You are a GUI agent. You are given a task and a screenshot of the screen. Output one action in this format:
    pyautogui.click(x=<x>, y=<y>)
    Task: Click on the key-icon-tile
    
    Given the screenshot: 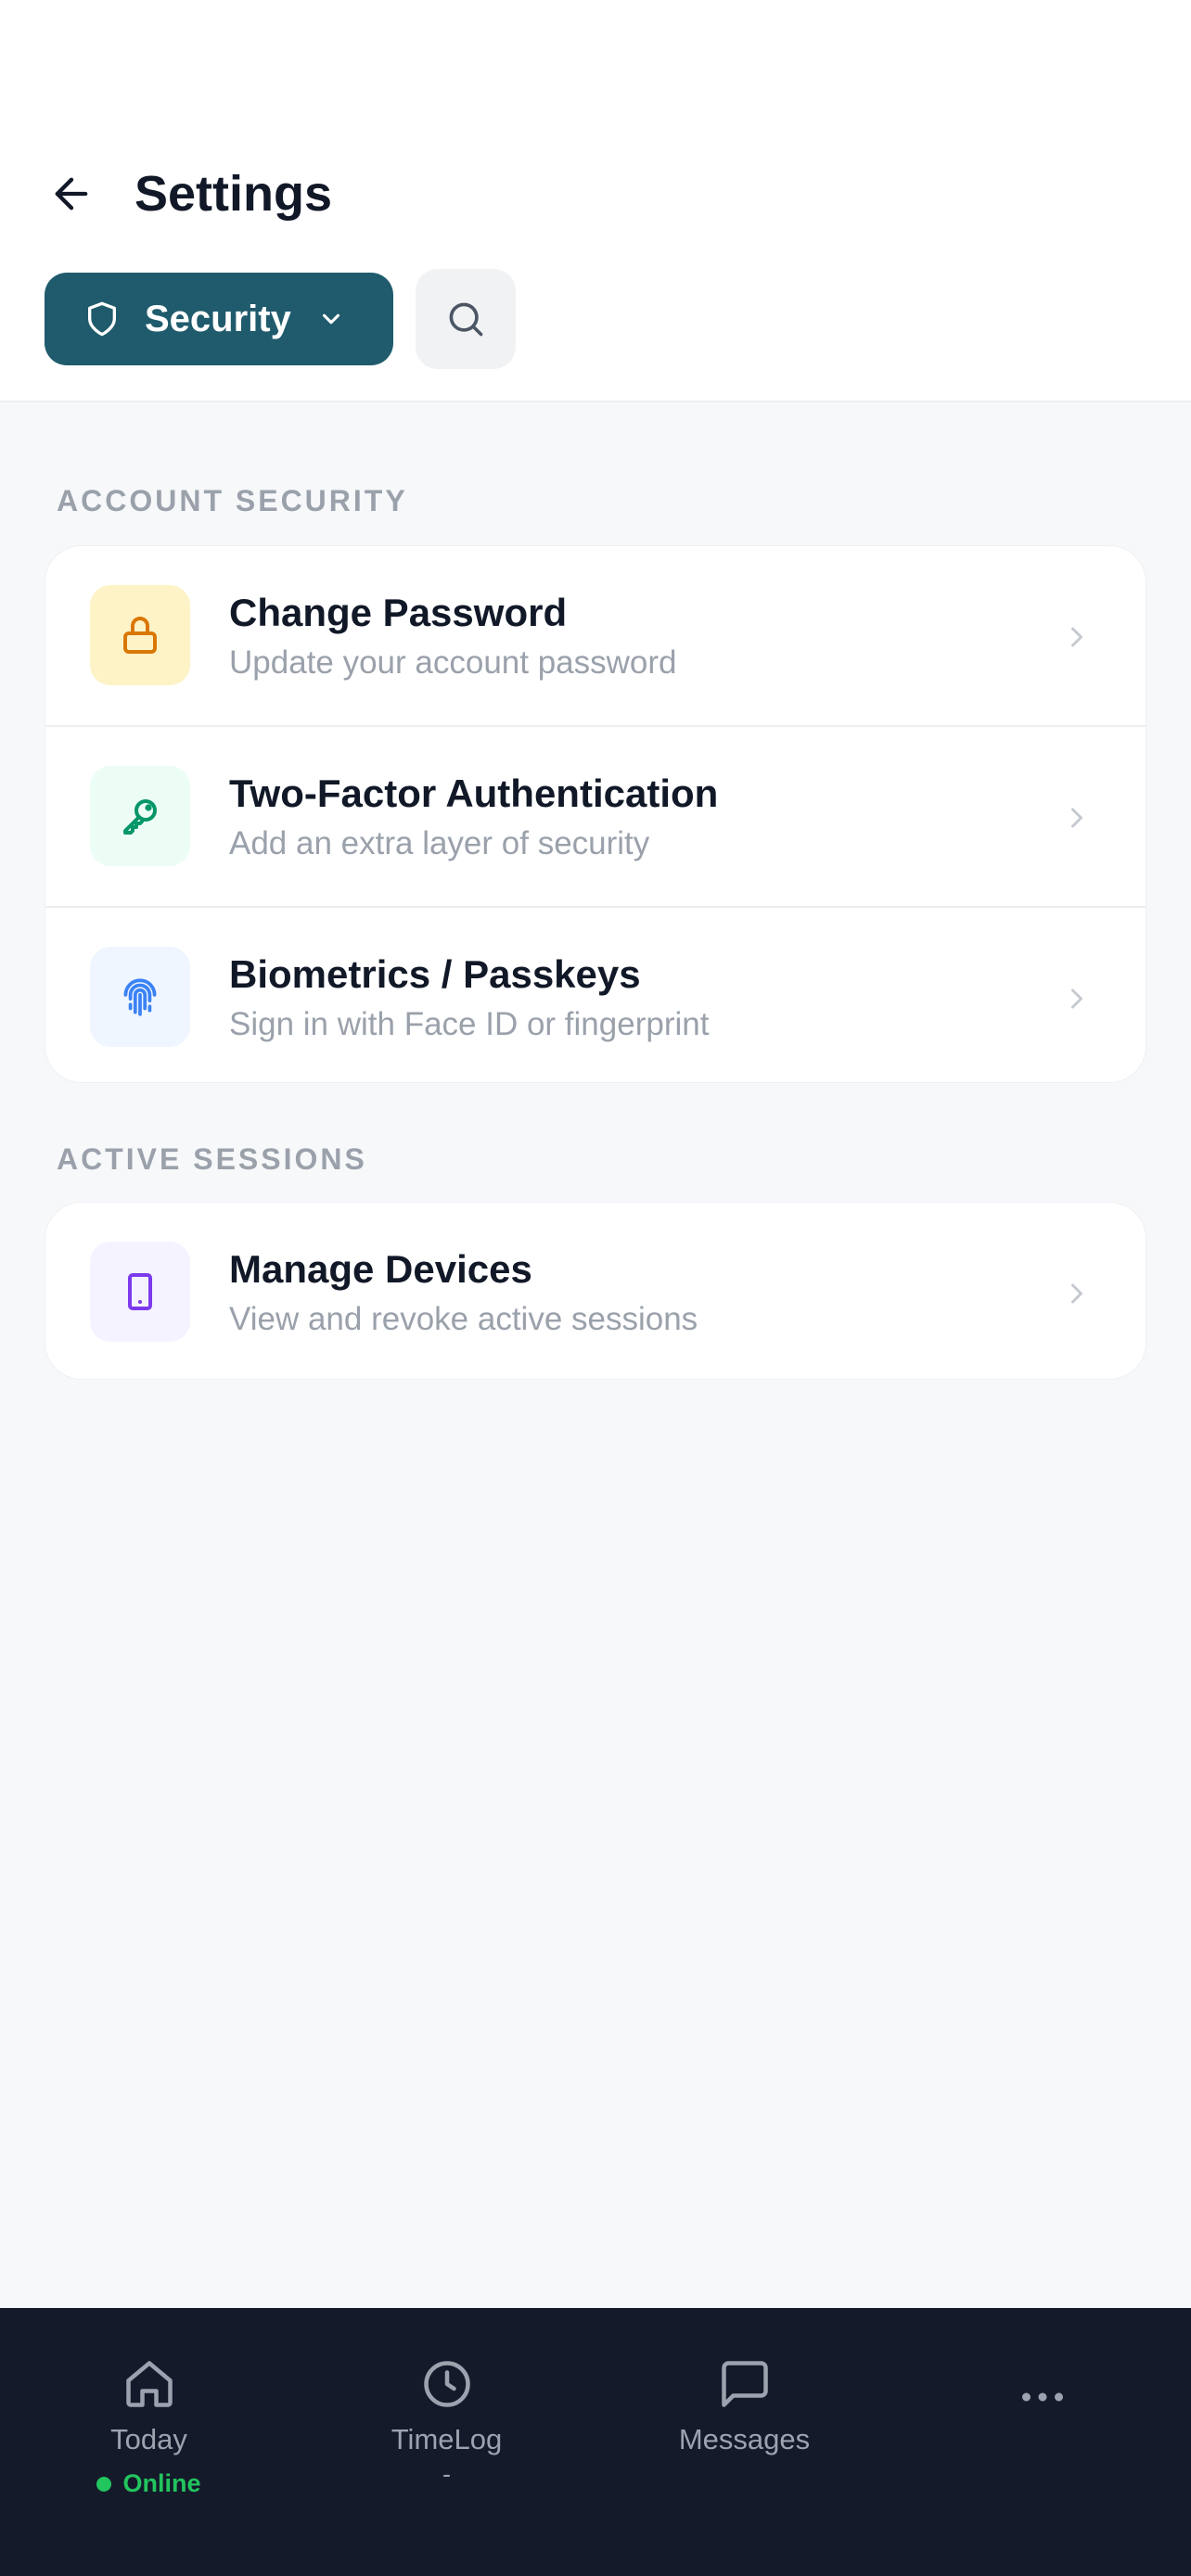 What is the action you would take?
    pyautogui.click(x=140, y=816)
    